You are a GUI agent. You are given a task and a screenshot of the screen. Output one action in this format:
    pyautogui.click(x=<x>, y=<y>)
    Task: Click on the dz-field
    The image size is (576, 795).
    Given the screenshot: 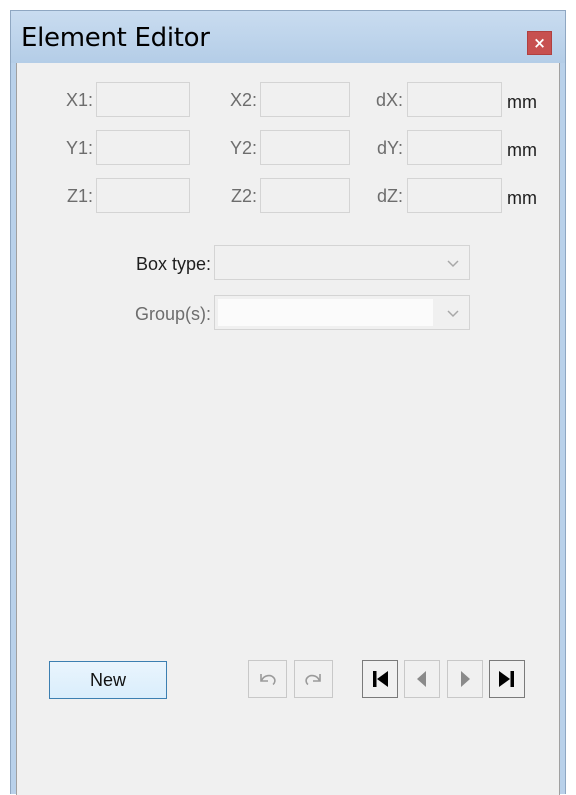 What is the action you would take?
    pyautogui.click(x=454, y=195)
    